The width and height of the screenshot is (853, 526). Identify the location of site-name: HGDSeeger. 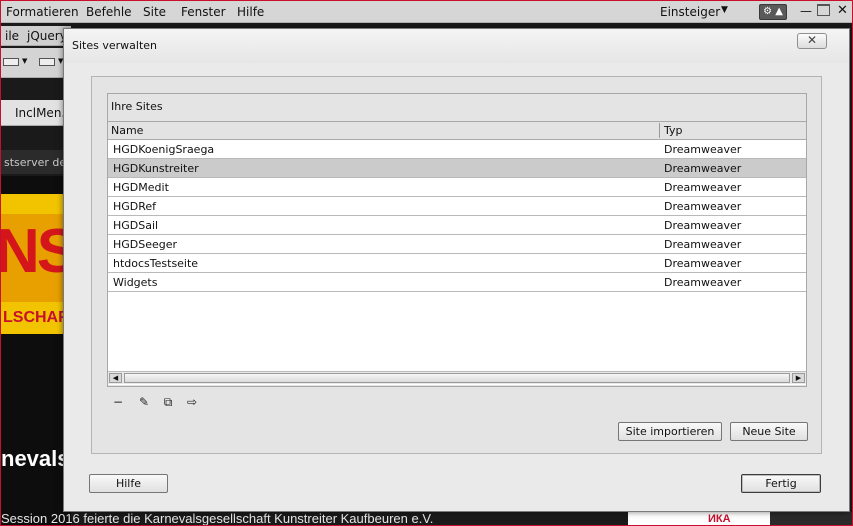
(145, 244).